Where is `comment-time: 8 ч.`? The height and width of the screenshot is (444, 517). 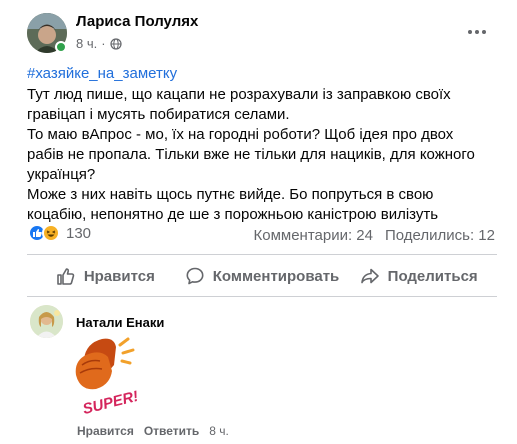 comment-time: 8 ч. is located at coordinates (219, 431).